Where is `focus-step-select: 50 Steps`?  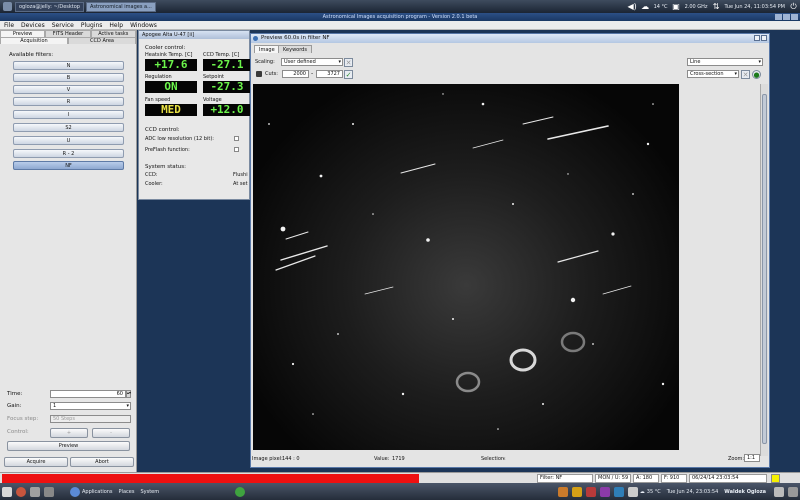 focus-step-select: 50 Steps is located at coordinates (90, 419).